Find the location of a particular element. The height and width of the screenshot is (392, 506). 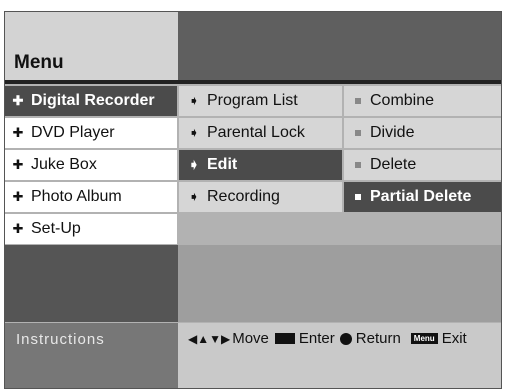

menu-item-set-up: ✚ Set-Up is located at coordinates (91, 229).